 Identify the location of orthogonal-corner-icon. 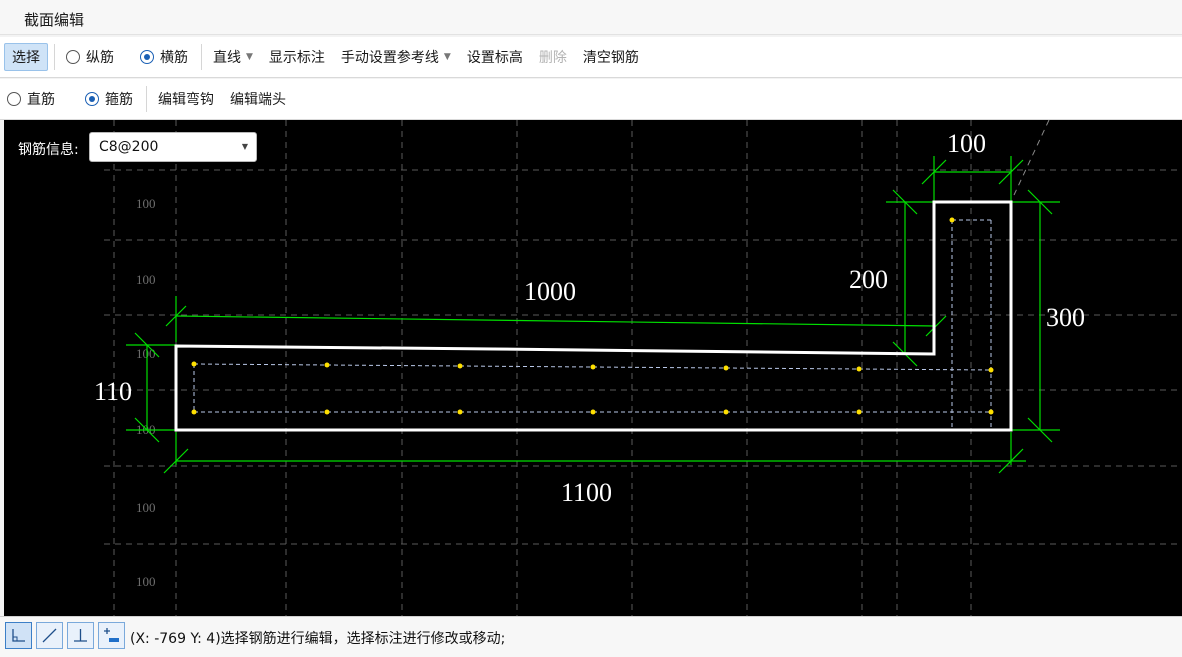
(18, 635).